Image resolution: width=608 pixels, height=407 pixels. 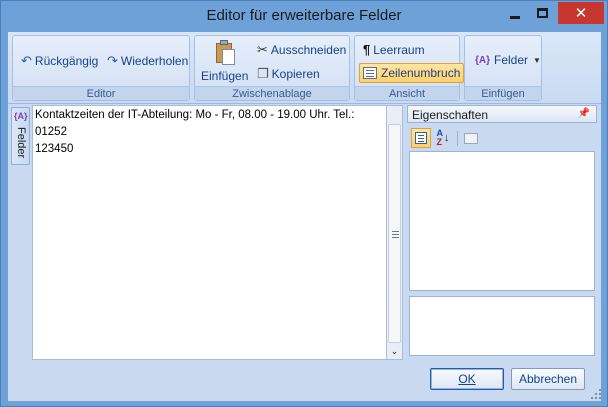 What do you see at coordinates (21, 143) in the screenshot?
I see `fields-tab-label: Felder` at bounding box center [21, 143].